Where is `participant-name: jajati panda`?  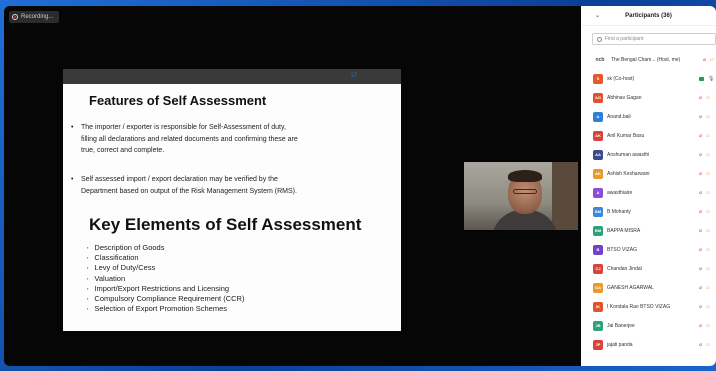
participant-name: jajati panda is located at coordinates (620, 344).